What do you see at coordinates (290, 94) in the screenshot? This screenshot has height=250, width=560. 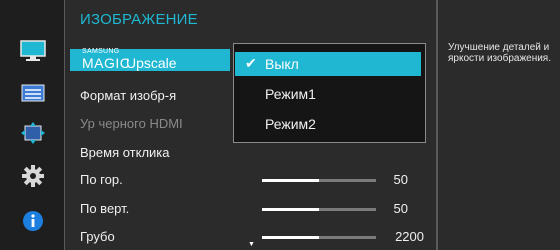 I see `option-label: Режим1` at bounding box center [290, 94].